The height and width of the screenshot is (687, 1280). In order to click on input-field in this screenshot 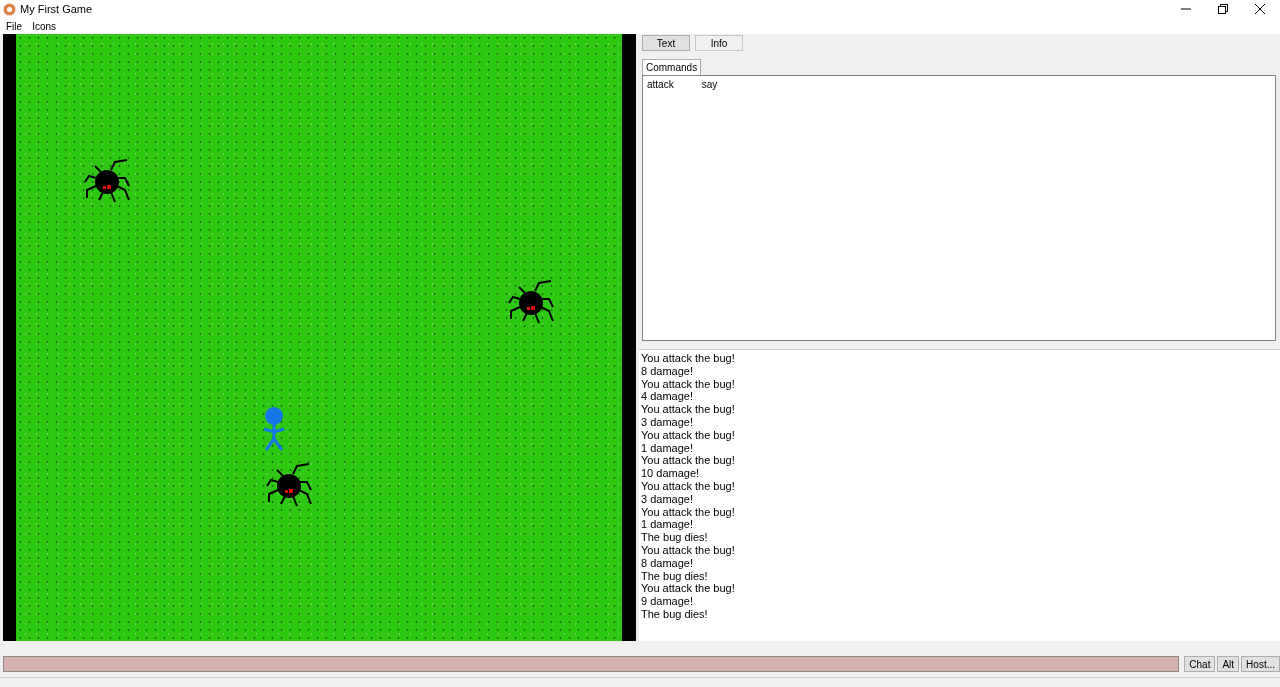, I will do `click(591, 664)`.